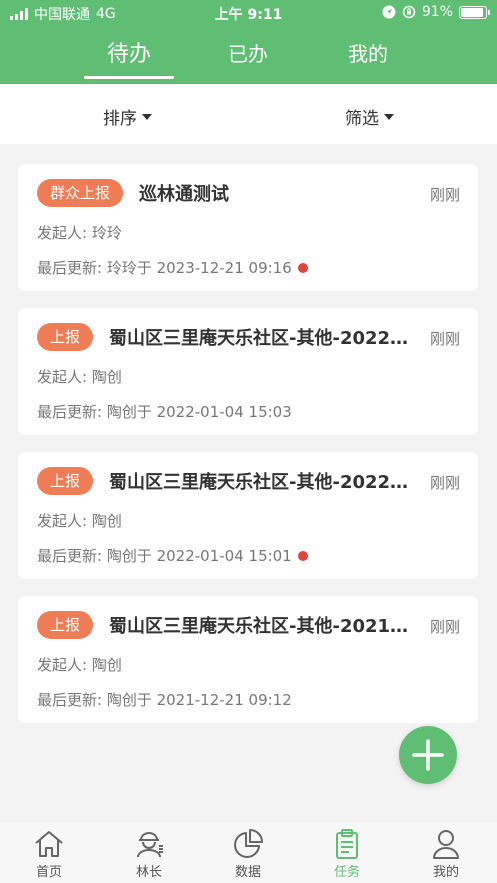 This screenshot has height=883, width=497. I want to click on tabbar-item-home: 首页, so click(49, 854).